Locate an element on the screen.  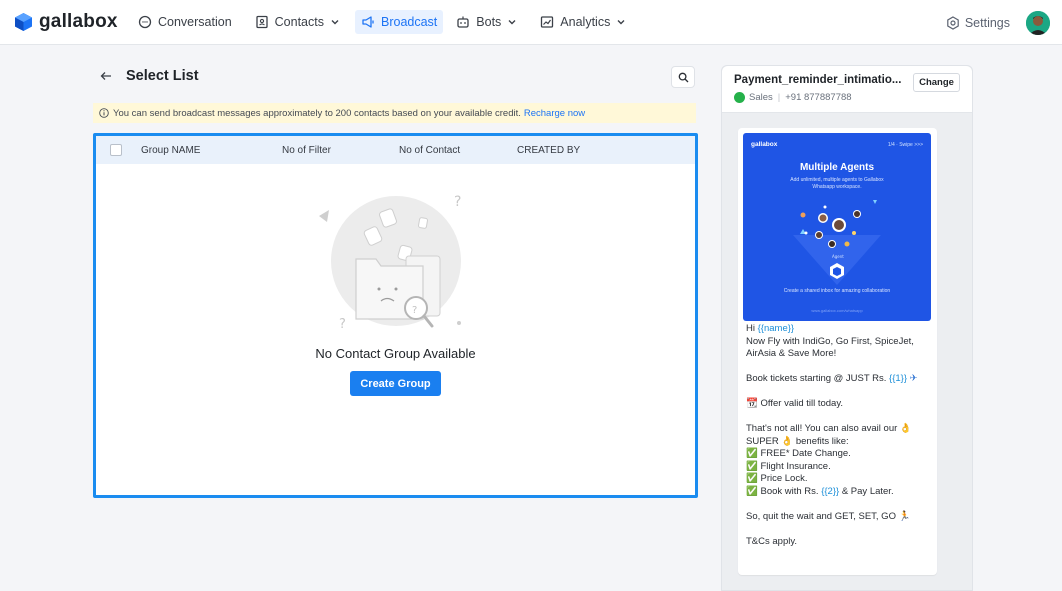
col-no-of-contact: No of Contact is located at coordinates (430, 150).